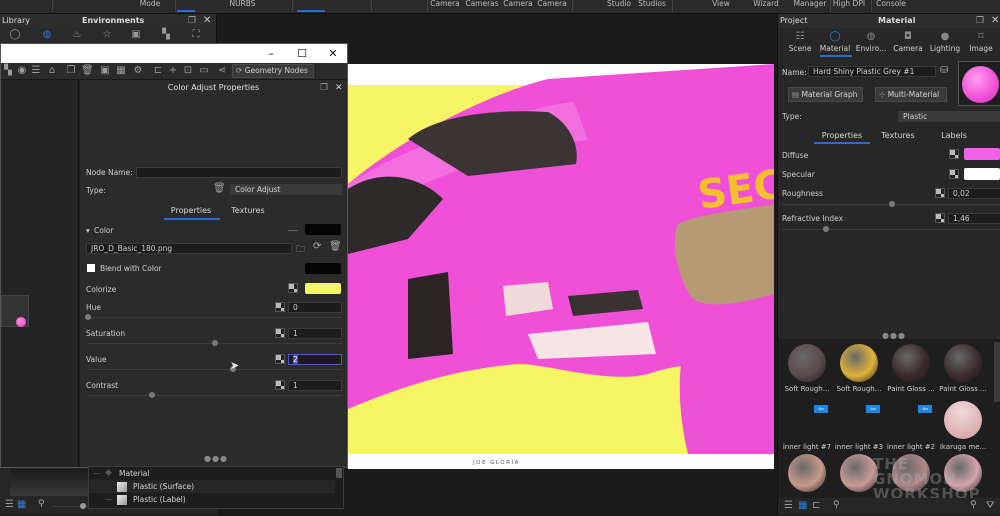  Describe the element at coordinates (825, 229) in the screenshot. I see `refractive-index-slider-handle` at that location.